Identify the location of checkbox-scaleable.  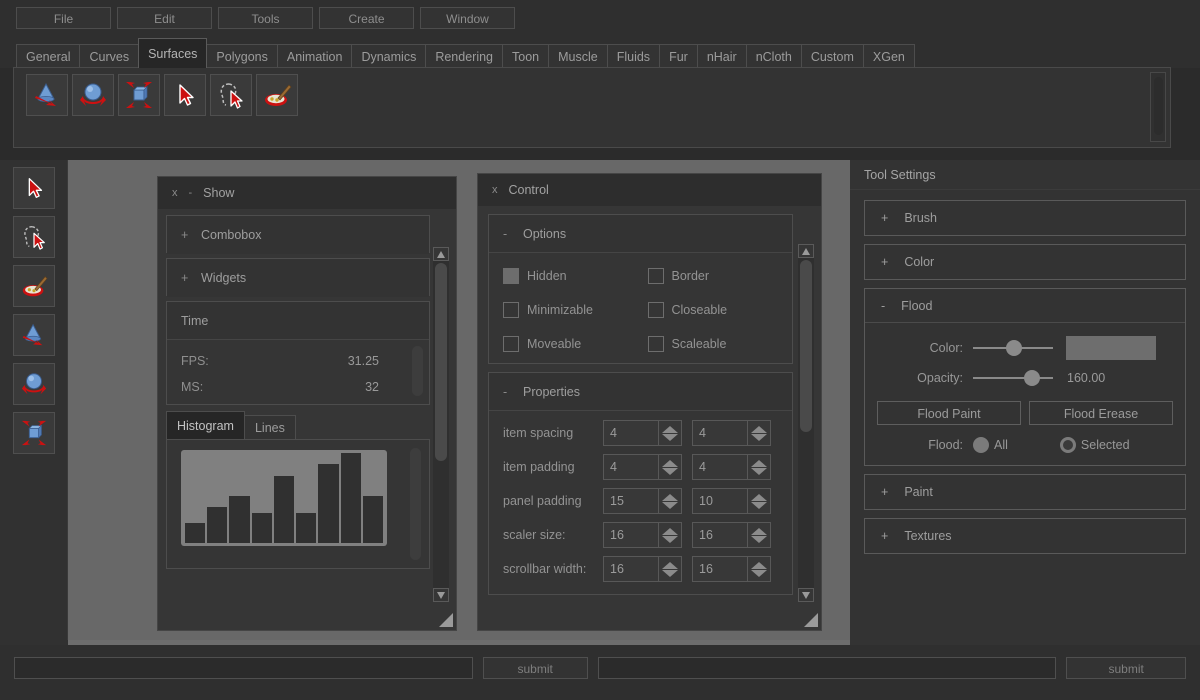
(655, 344).